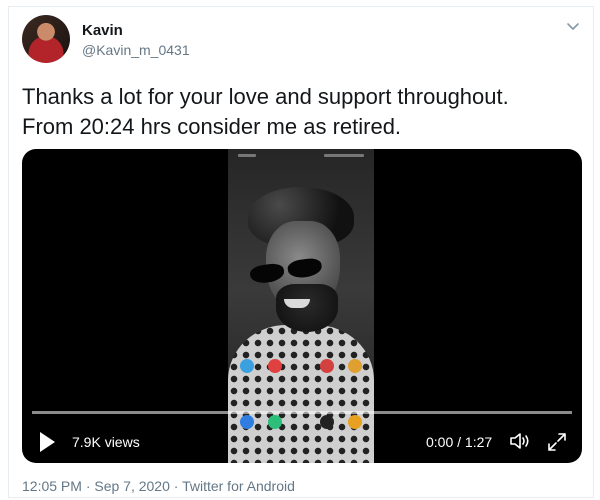  I want to click on video-progress-bar, so click(302, 412).